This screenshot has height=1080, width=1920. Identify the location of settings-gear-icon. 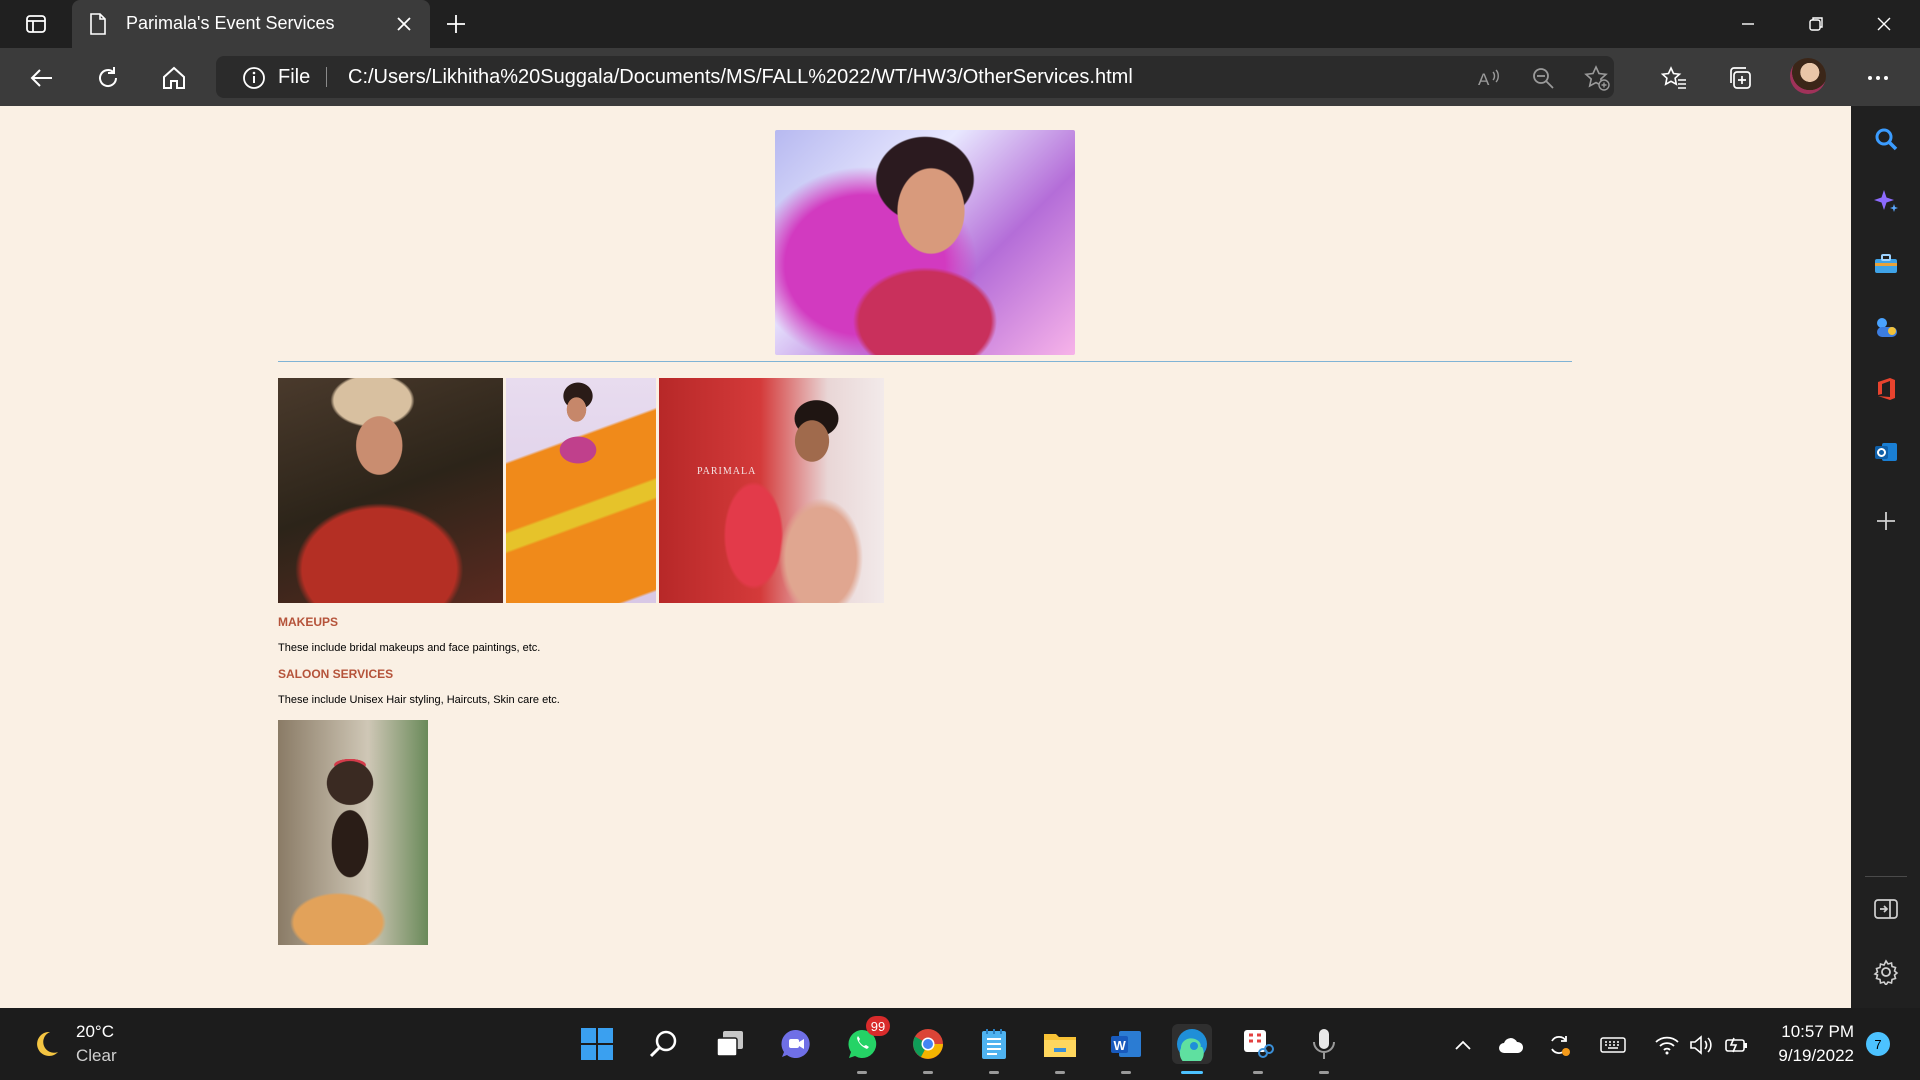
(1886, 972).